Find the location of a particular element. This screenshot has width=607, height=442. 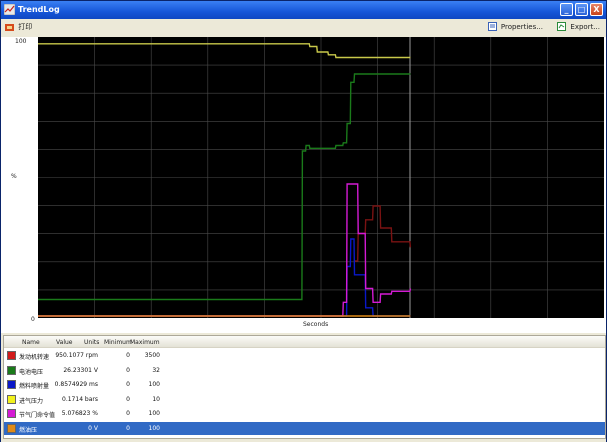

print-label: 打印 is located at coordinates (25, 27).